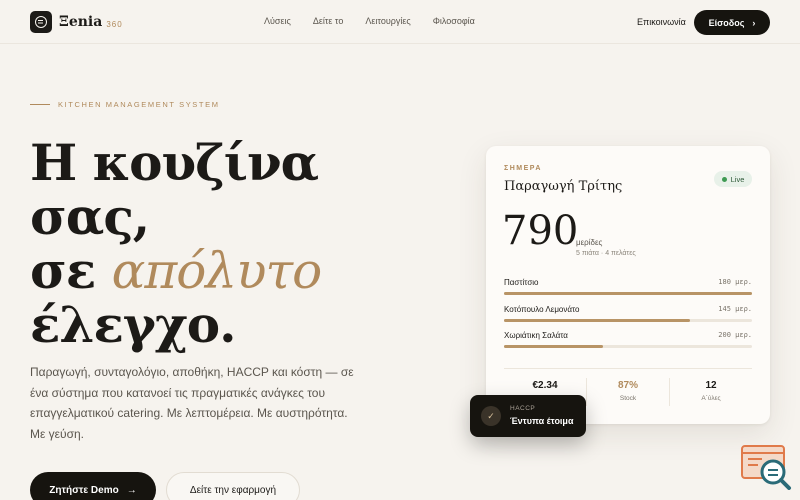 This screenshot has height=500, width=800. What do you see at coordinates (277, 21) in the screenshot?
I see `nav-link-solutions: Λύσεις` at bounding box center [277, 21].